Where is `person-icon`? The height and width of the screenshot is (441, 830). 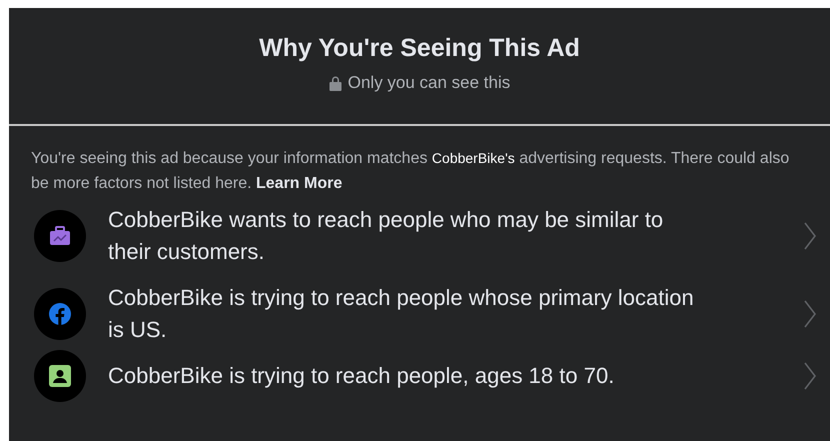 person-icon is located at coordinates (60, 376).